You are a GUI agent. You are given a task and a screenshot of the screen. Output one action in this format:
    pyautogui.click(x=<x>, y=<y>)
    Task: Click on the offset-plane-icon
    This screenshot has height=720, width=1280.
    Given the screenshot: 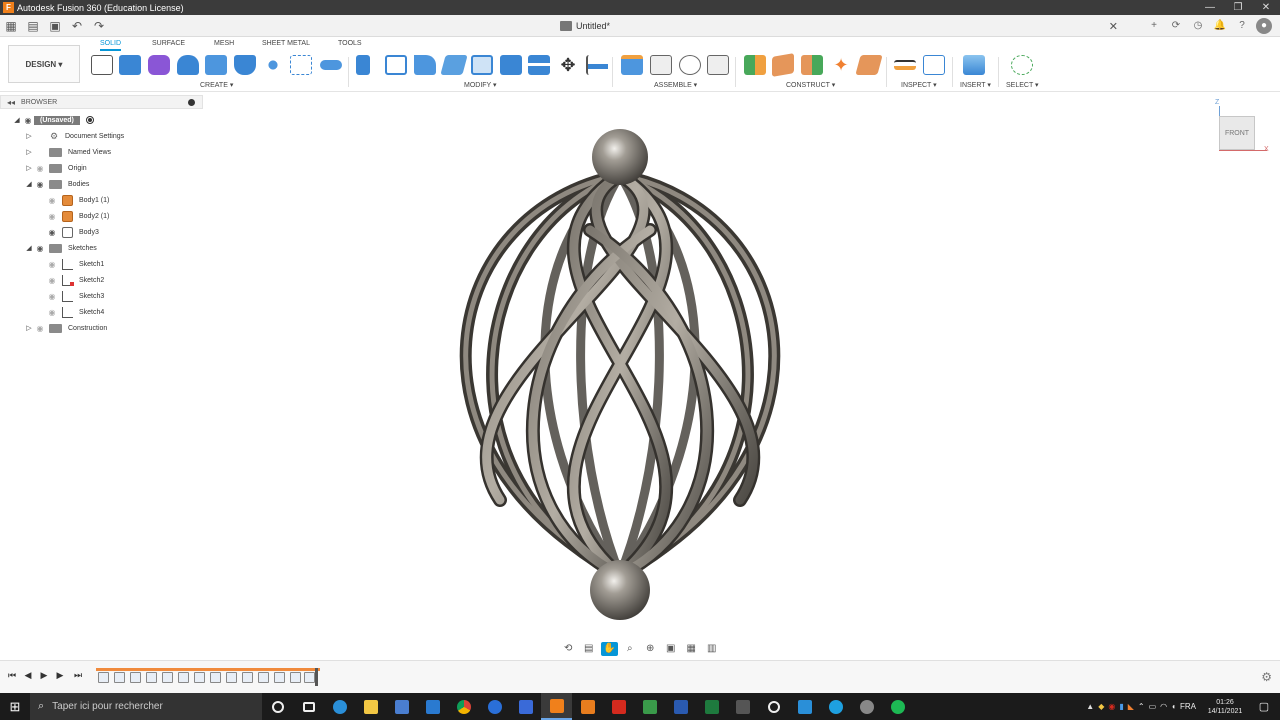 What is the action you would take?
    pyautogui.click(x=755, y=65)
    